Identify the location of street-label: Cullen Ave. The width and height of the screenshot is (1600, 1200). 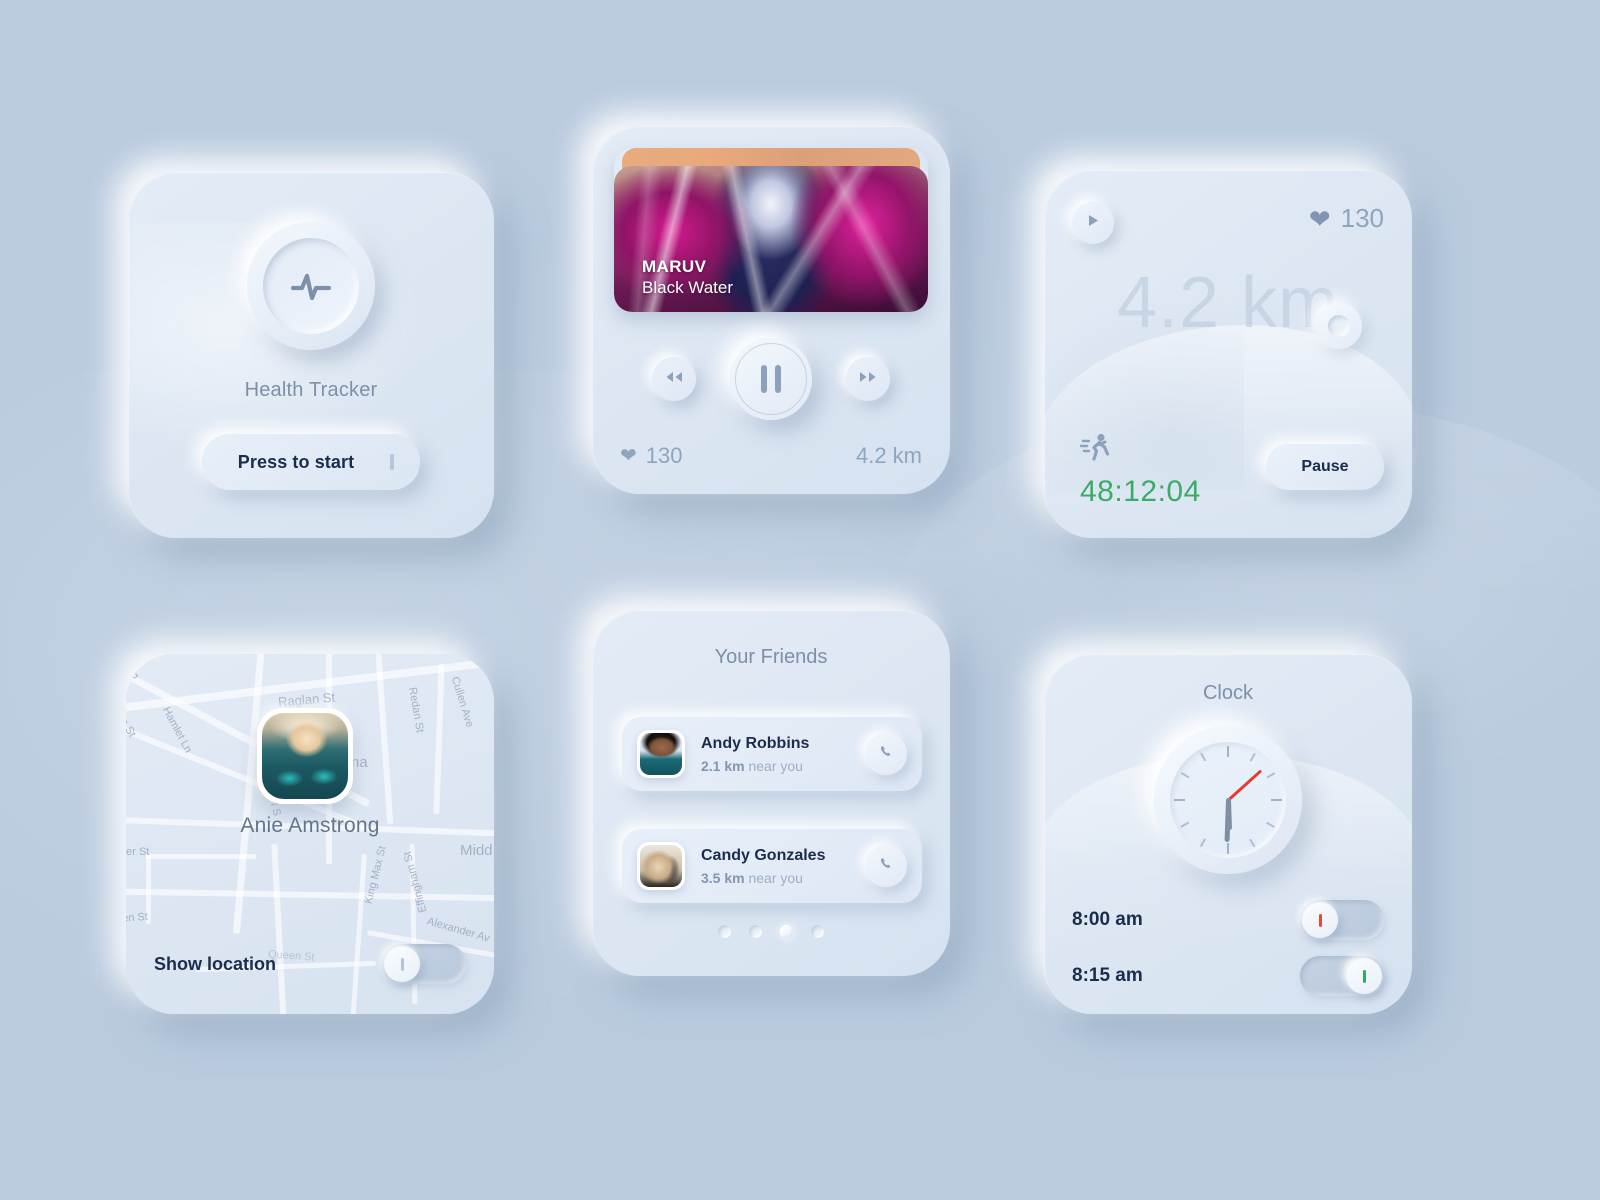
(462, 702).